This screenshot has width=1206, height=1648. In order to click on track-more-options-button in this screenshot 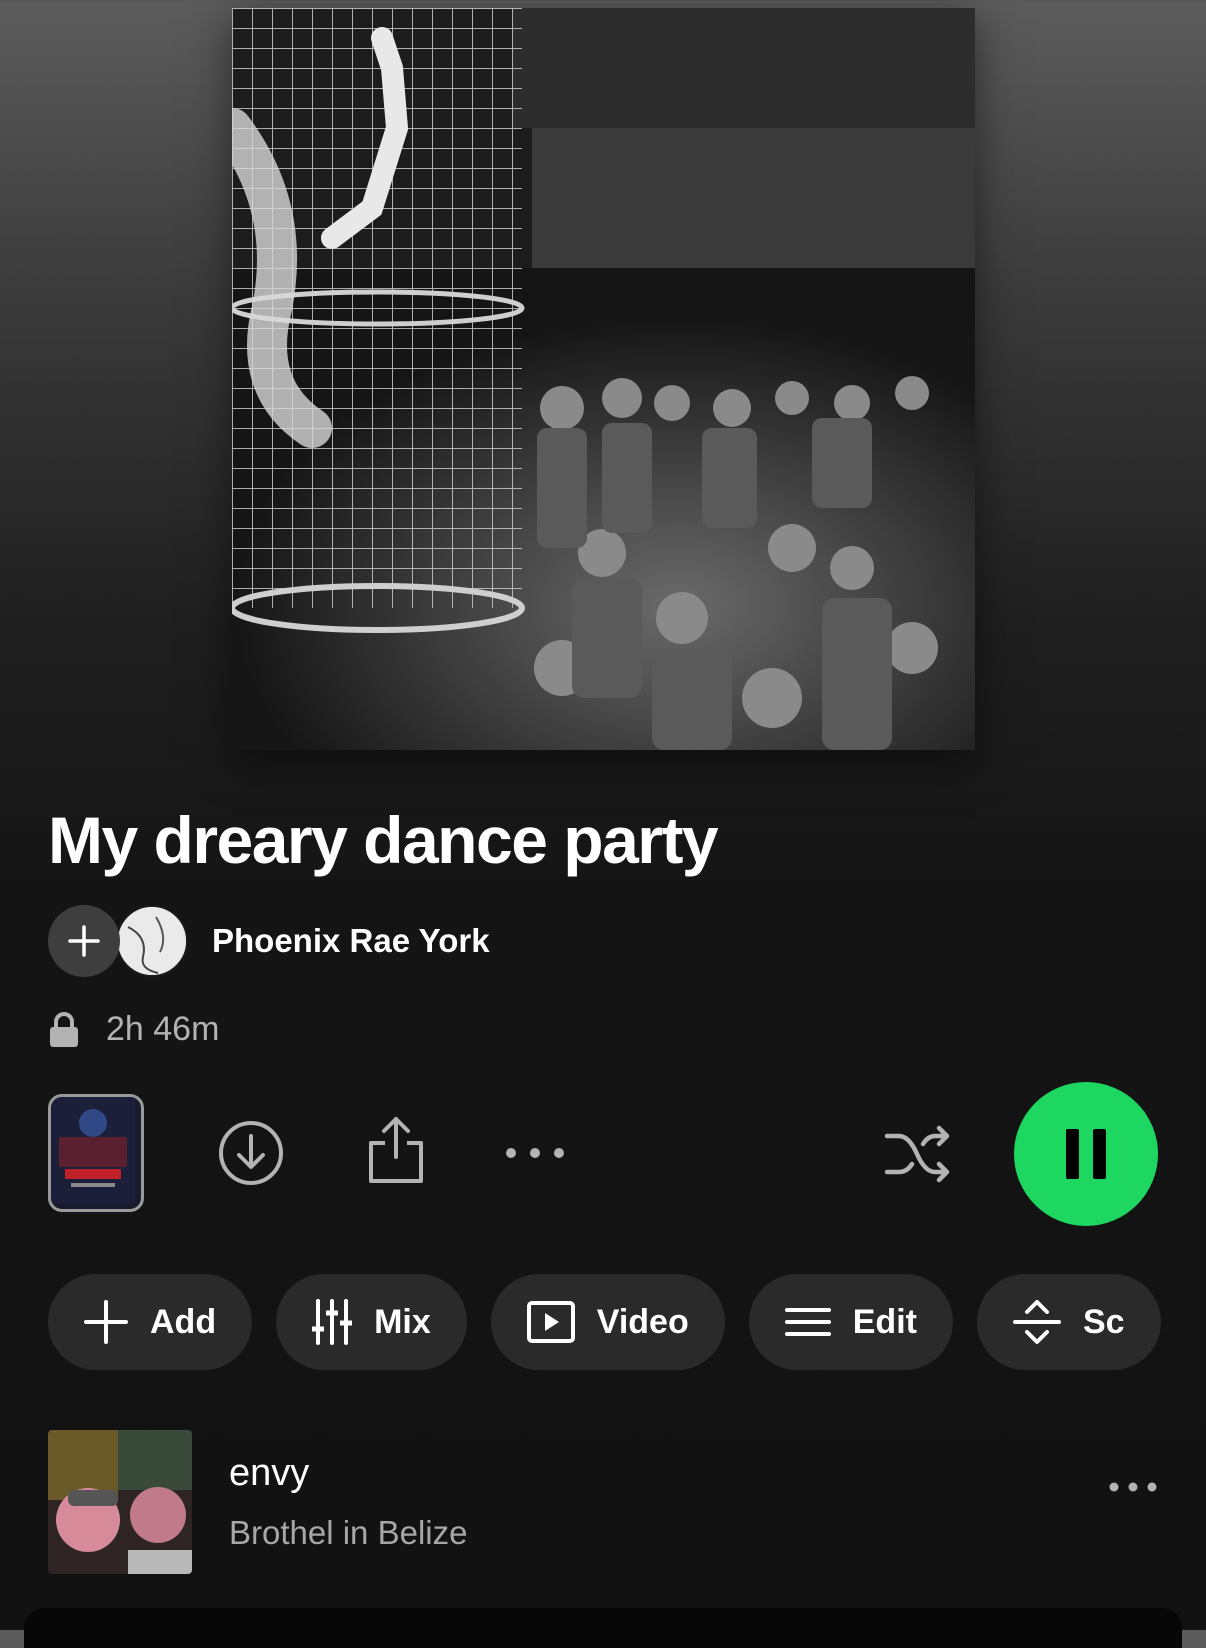, I will do `click(1133, 1489)`.